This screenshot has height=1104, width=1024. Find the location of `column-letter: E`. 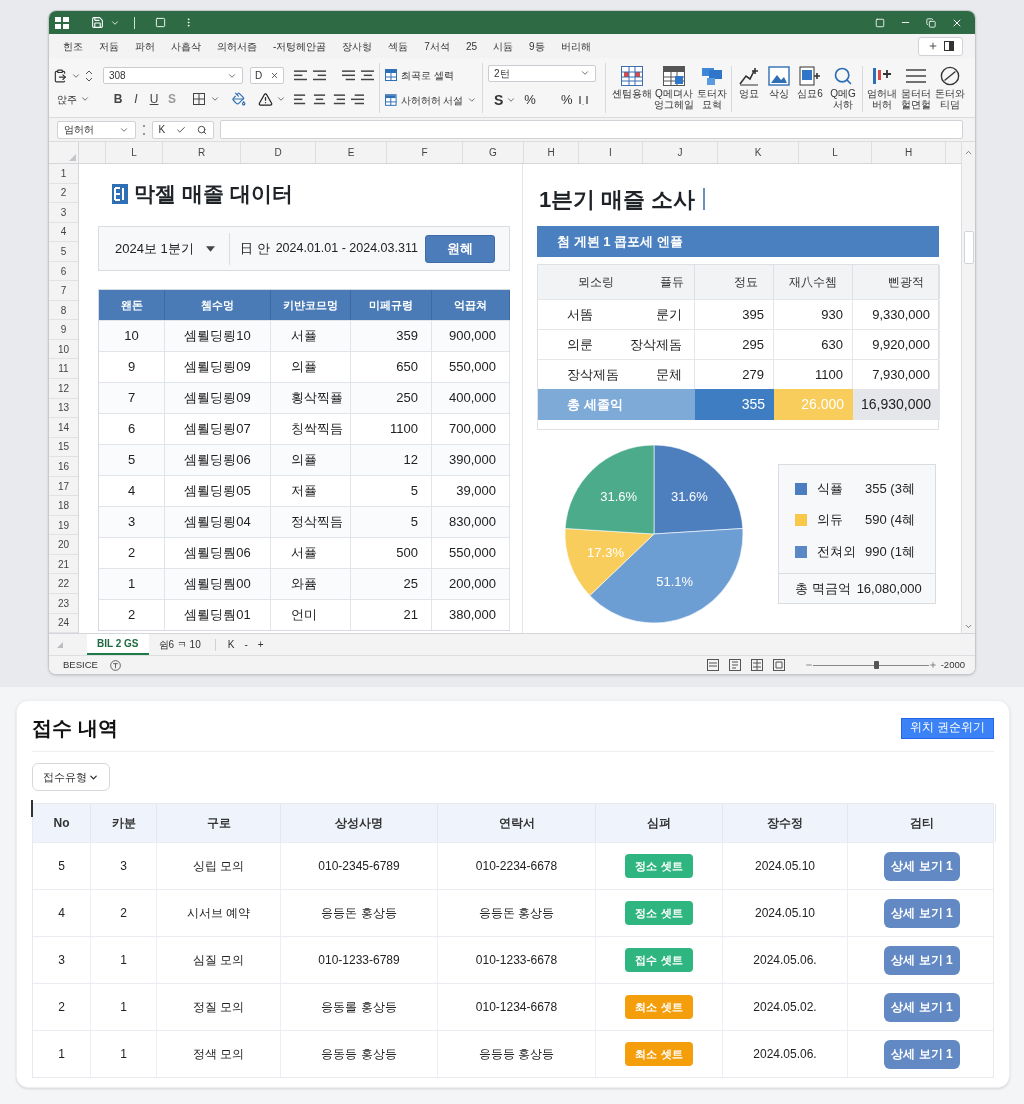

column-letter: E is located at coordinates (351, 152).